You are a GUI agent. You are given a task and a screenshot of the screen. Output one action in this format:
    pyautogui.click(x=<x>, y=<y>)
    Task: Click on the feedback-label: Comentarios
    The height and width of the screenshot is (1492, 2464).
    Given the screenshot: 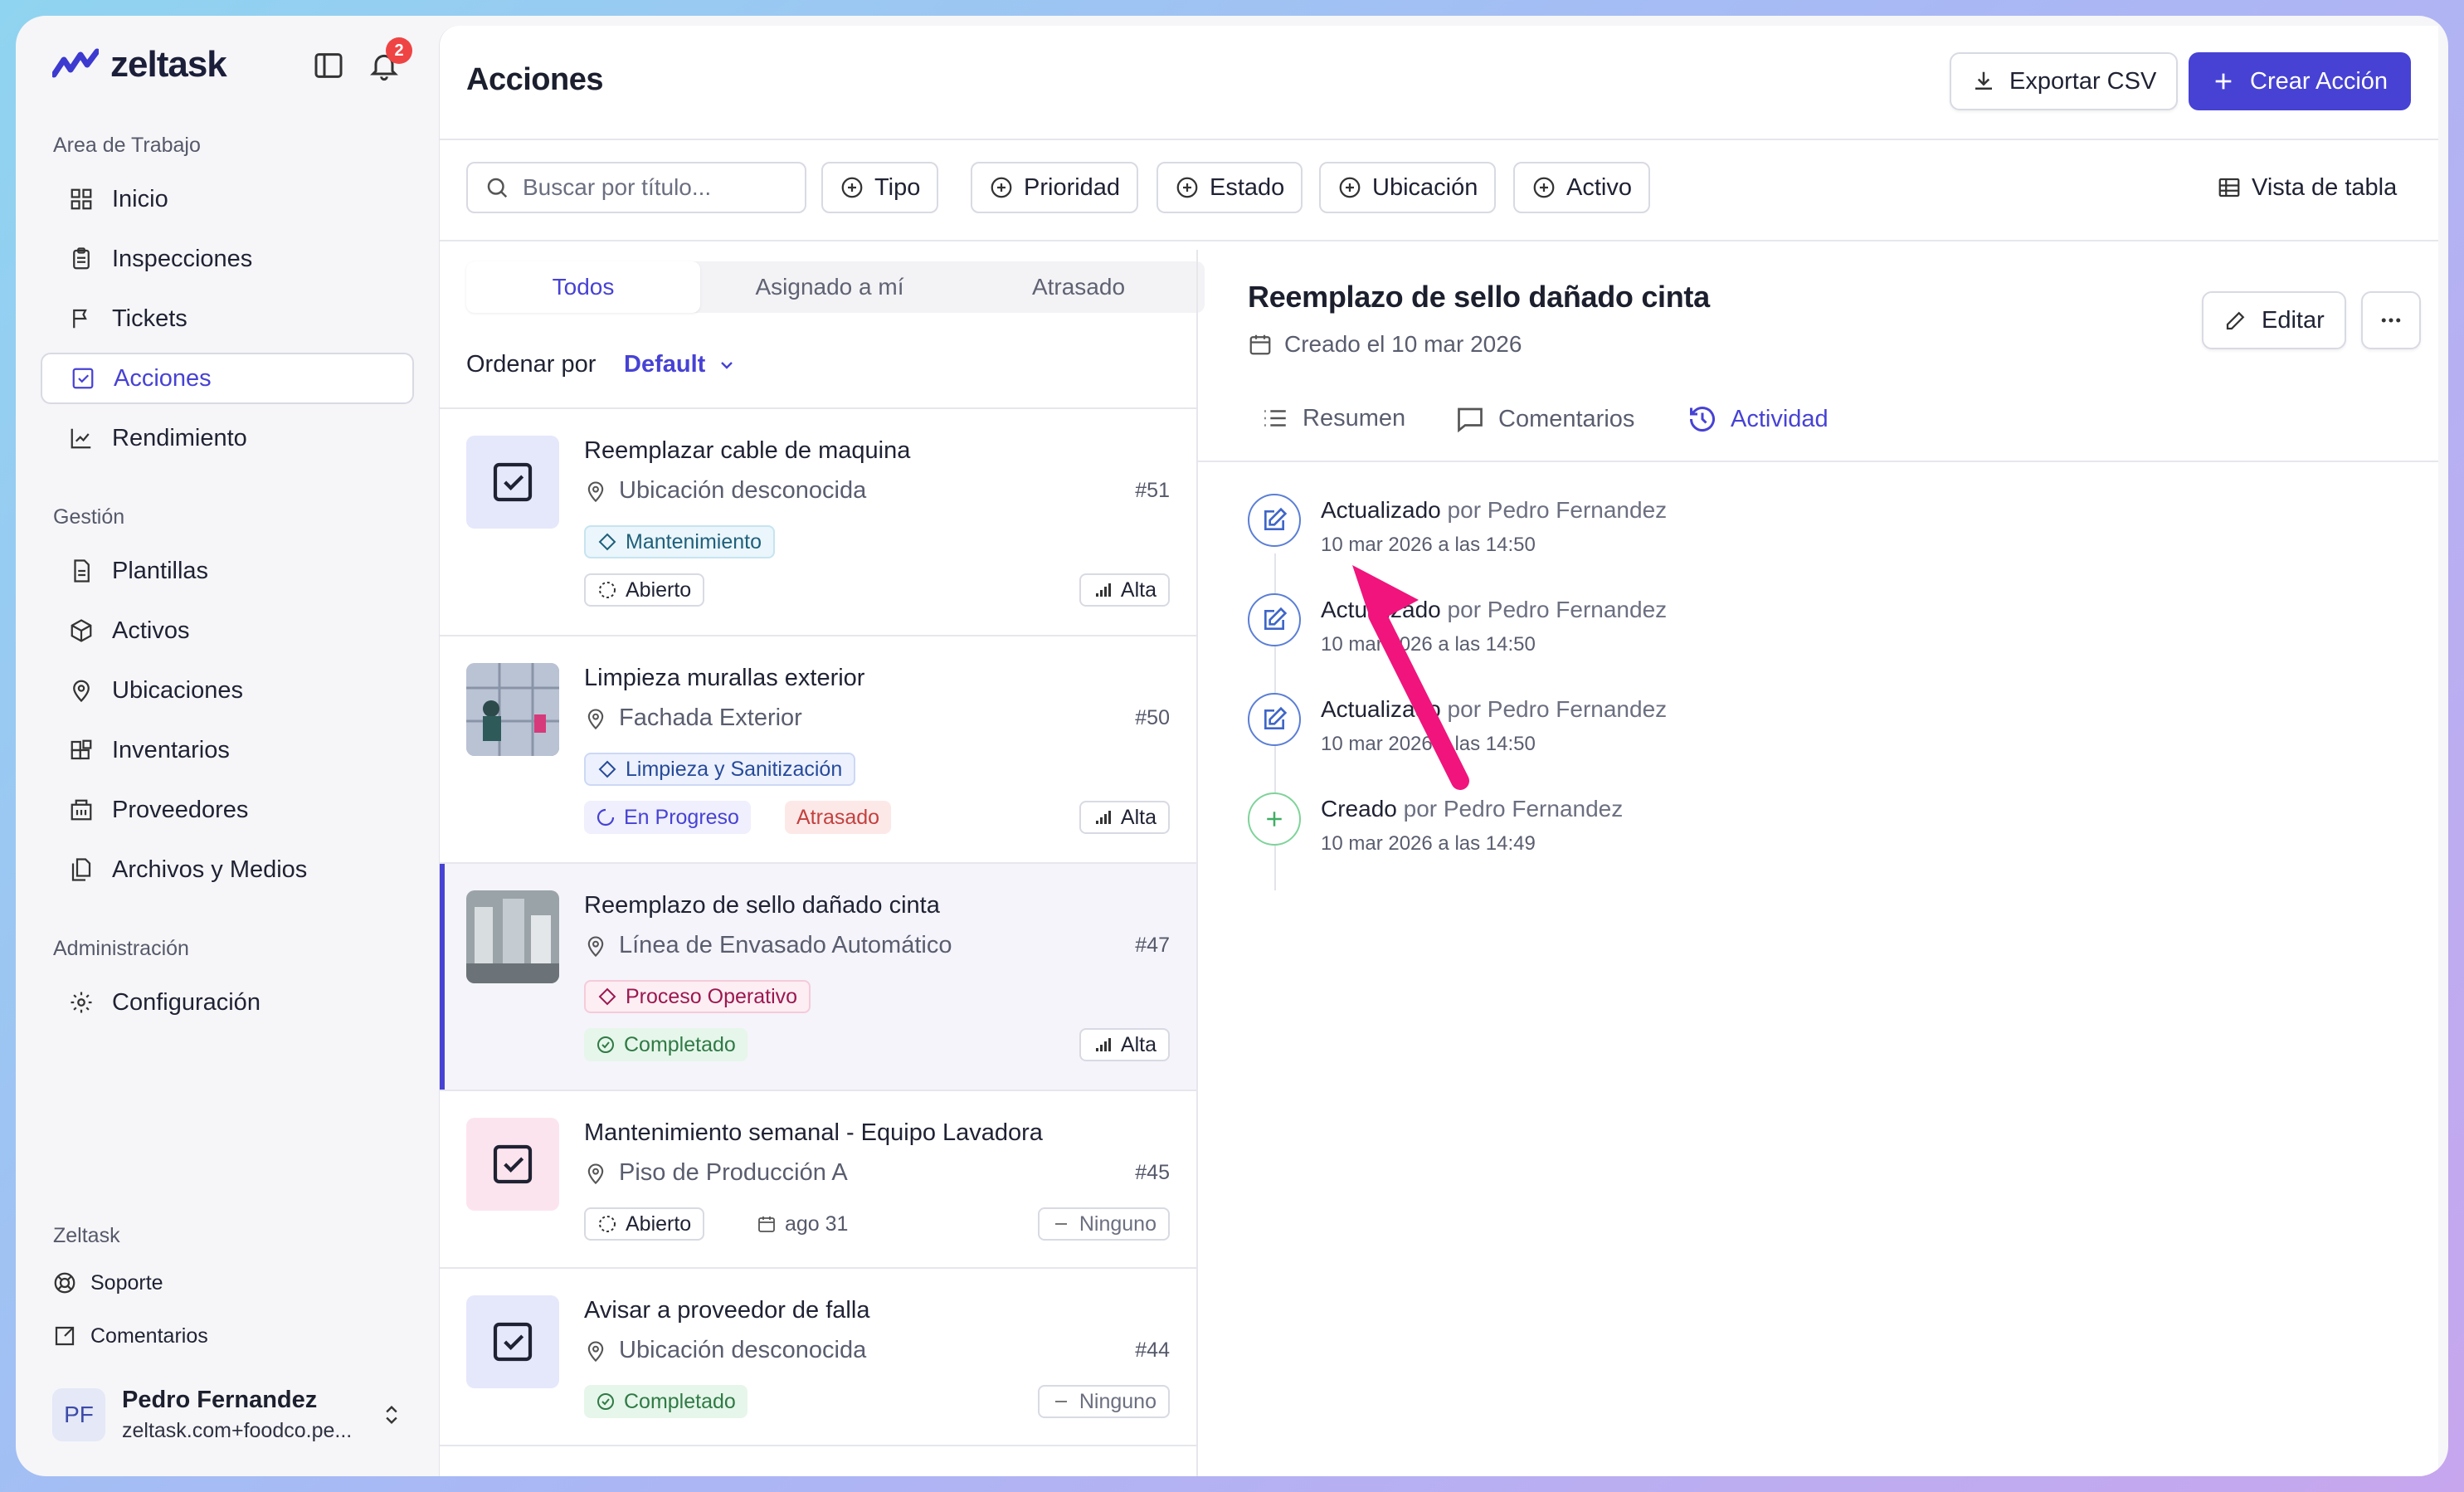 What is the action you would take?
    pyautogui.click(x=149, y=1336)
    